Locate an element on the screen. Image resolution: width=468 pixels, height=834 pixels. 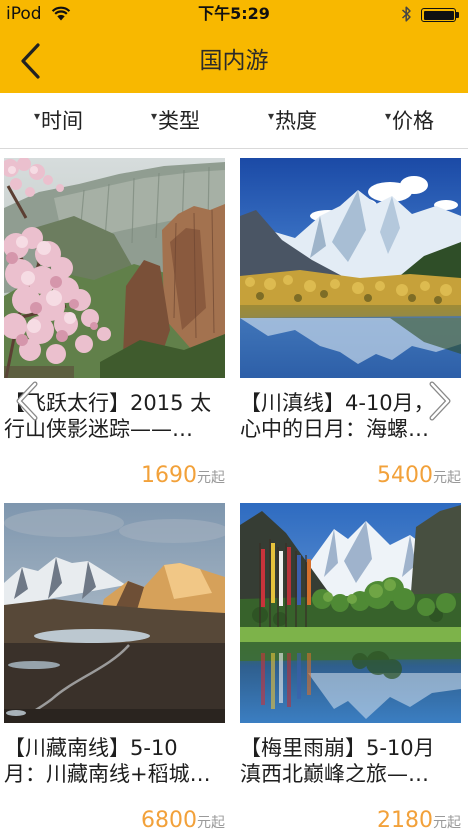
tour-price: 5400元起 is located at coordinates (350, 476).